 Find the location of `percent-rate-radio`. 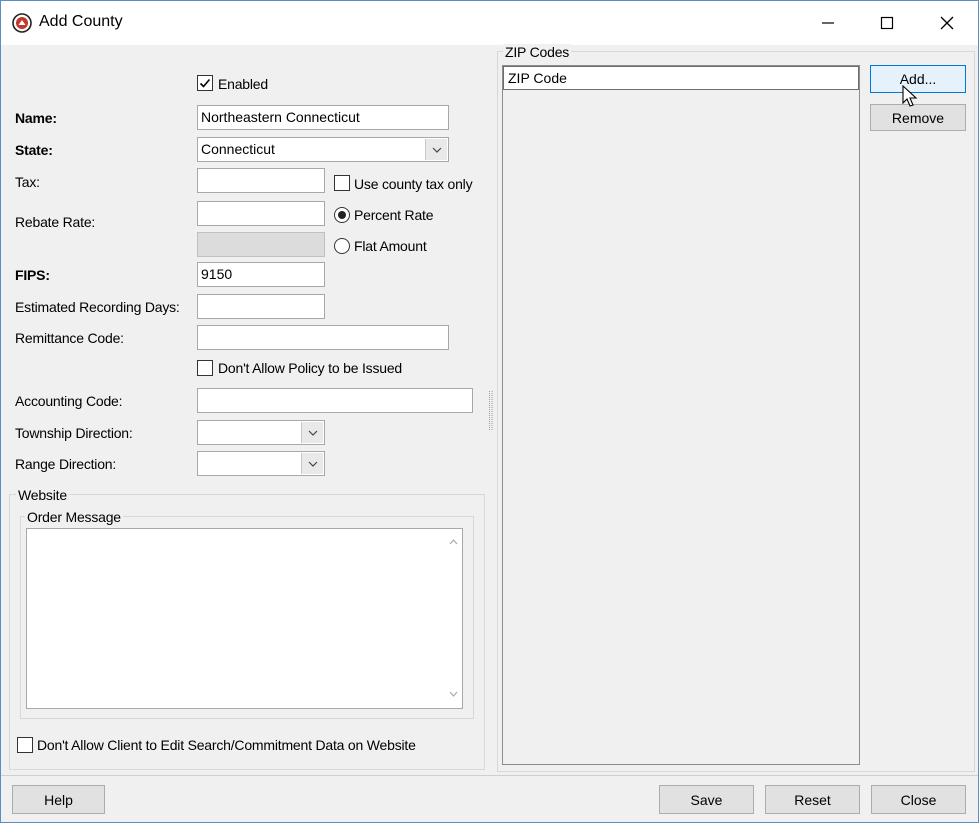

percent-rate-radio is located at coordinates (342, 215).